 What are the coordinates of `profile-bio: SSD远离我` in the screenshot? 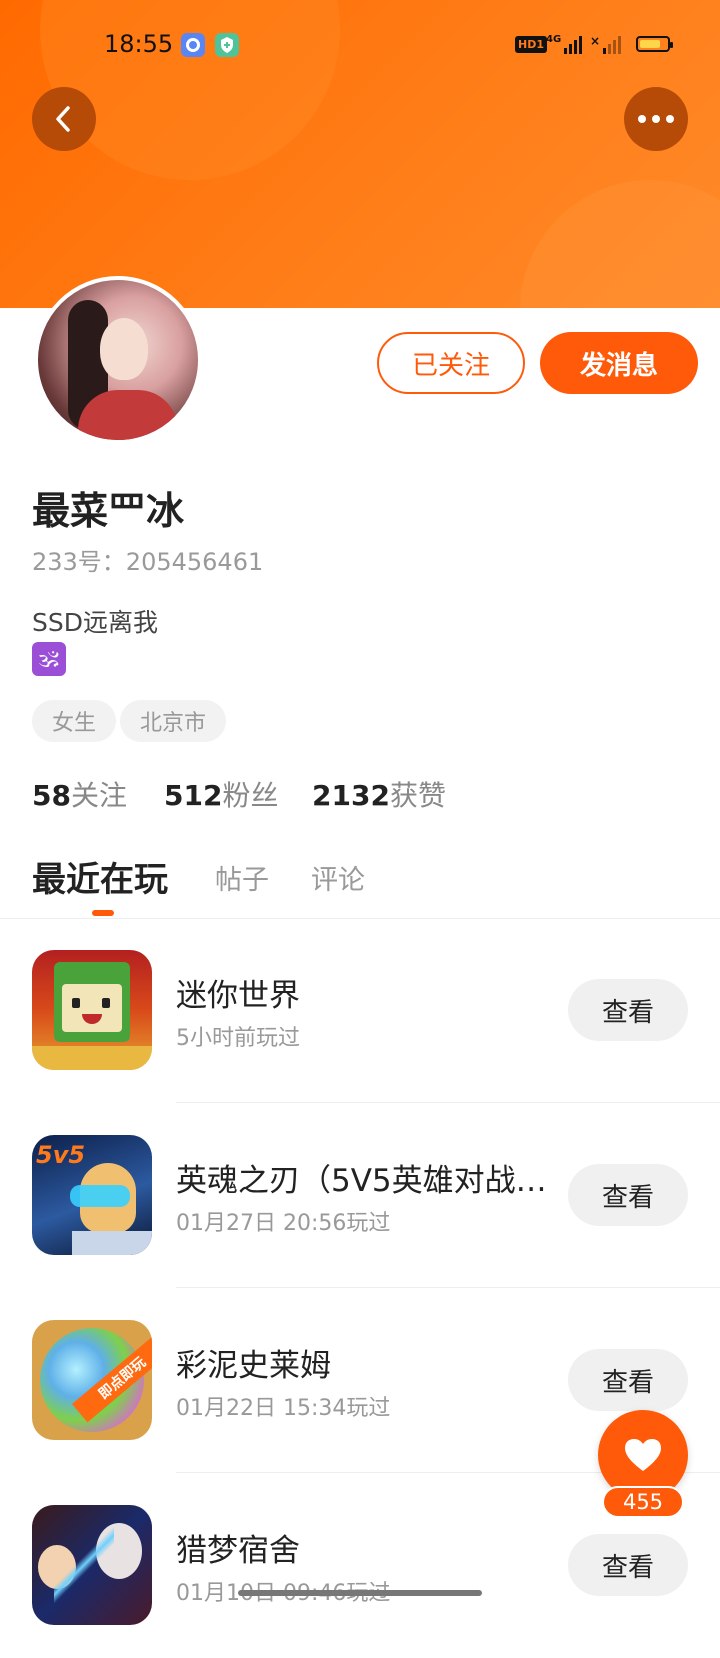 It's located at (95, 622).